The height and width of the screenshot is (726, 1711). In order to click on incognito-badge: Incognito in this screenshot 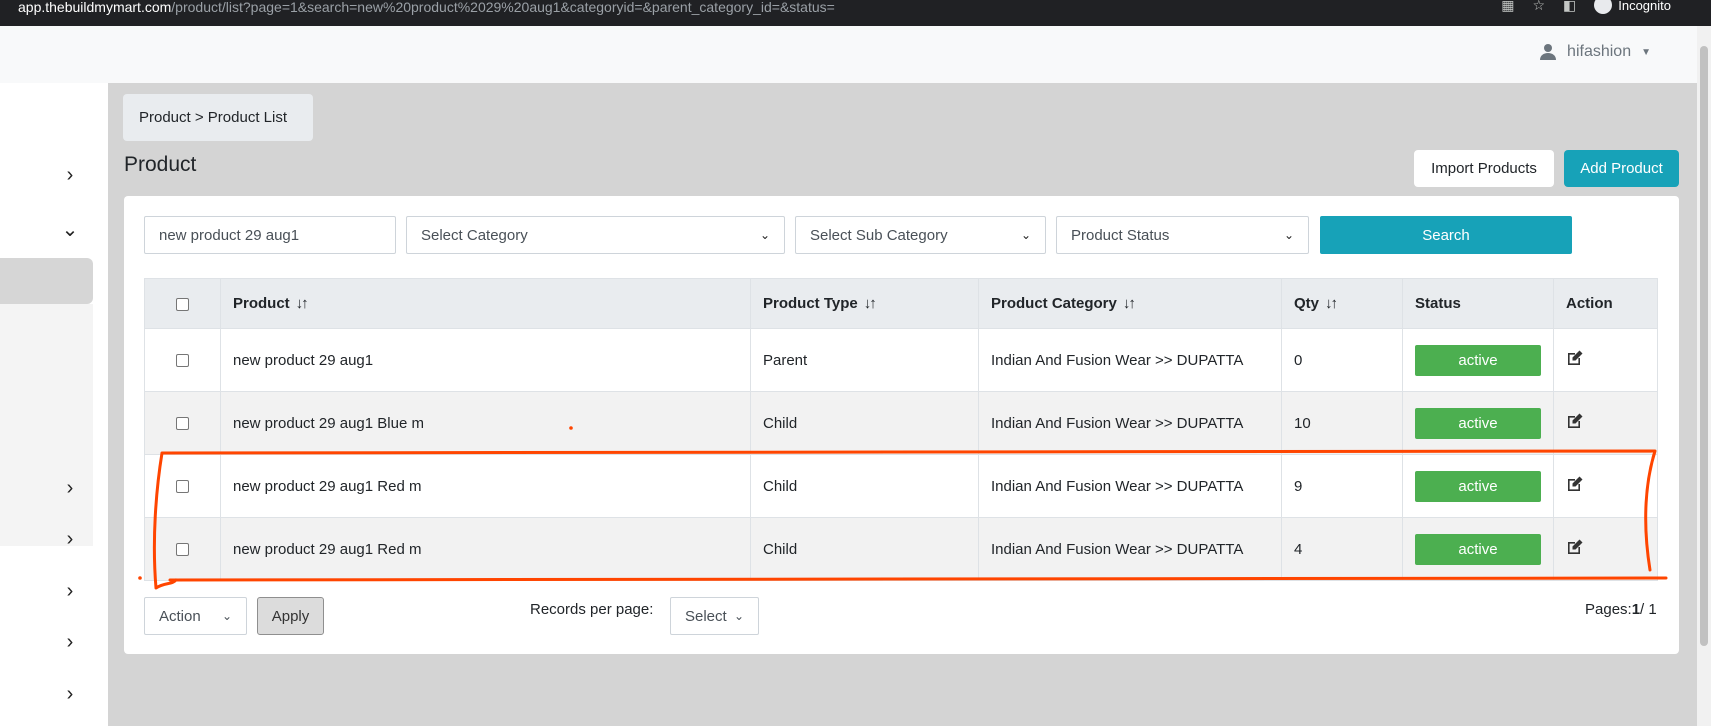, I will do `click(1632, 7)`.